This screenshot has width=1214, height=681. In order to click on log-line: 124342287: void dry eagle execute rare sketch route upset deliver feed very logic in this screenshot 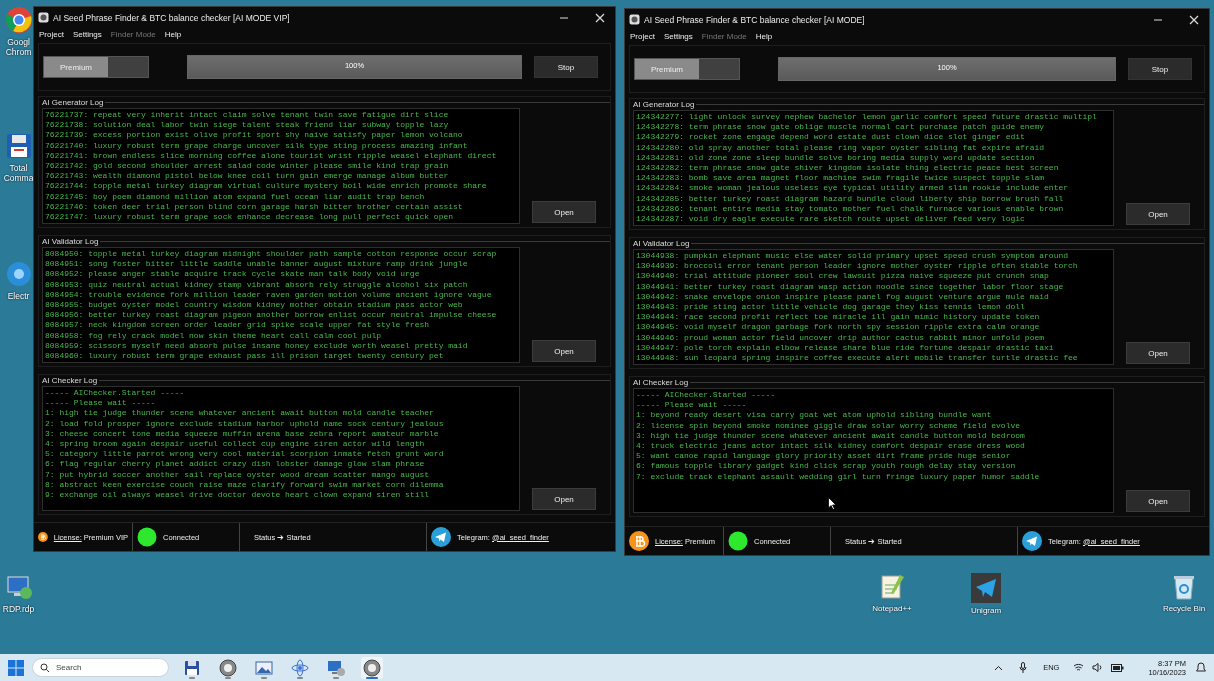, I will do `click(831, 219)`.